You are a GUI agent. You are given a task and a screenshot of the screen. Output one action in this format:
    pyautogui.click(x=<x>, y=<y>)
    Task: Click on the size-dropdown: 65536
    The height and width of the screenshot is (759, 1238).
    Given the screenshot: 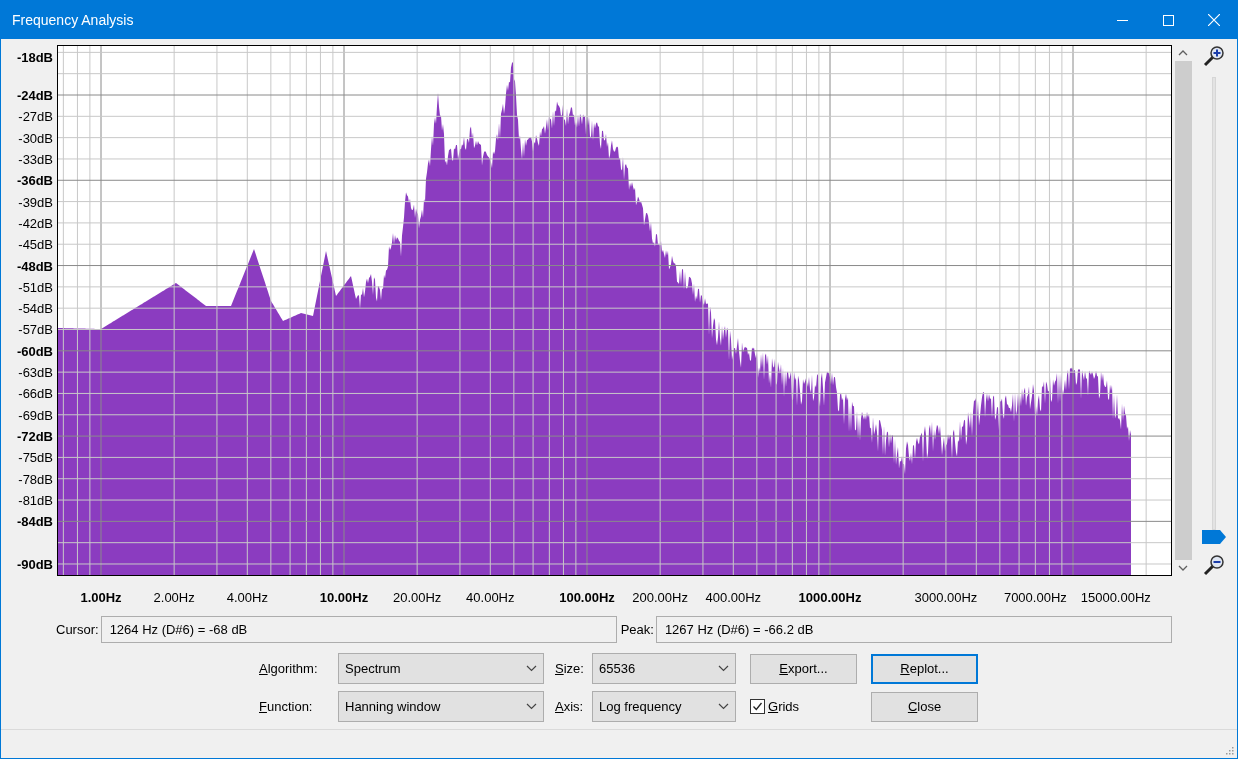 What is the action you would take?
    pyautogui.click(x=664, y=668)
    